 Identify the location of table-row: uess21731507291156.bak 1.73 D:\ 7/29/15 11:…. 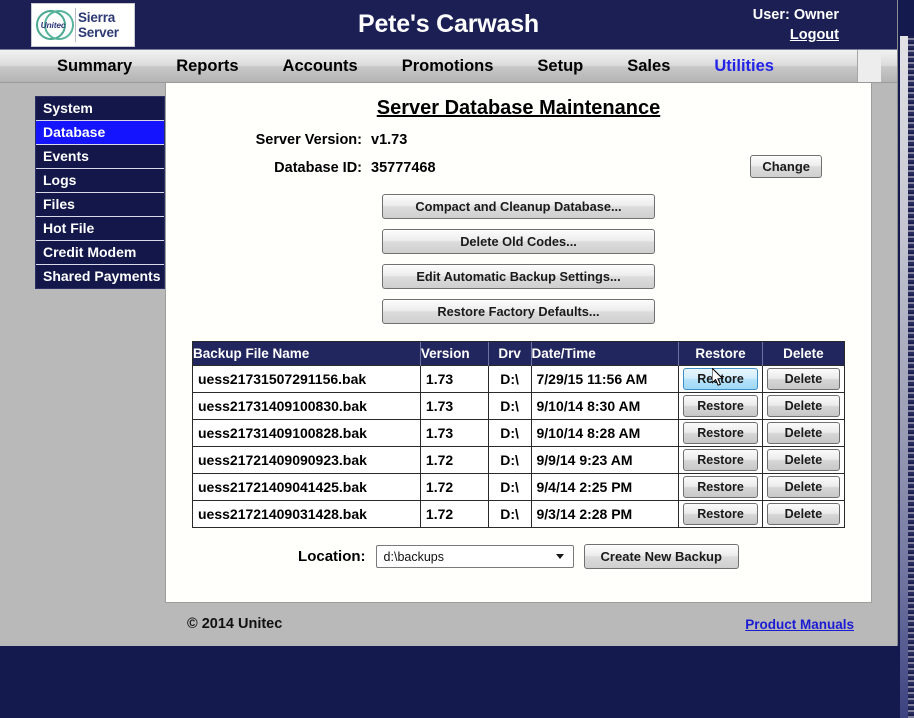
(518, 379).